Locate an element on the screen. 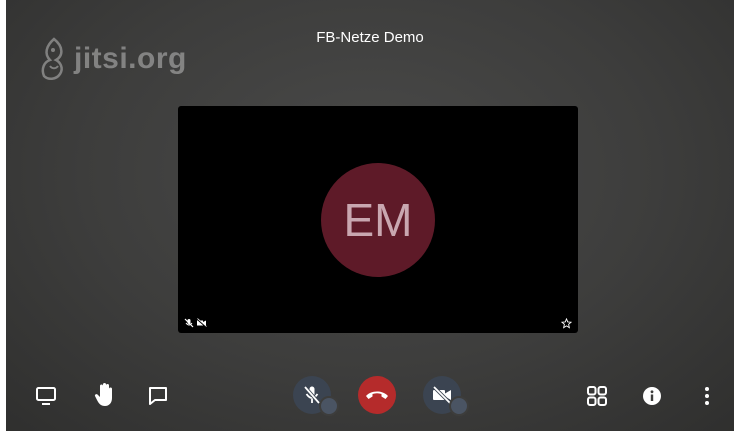  share-screen-button is located at coordinates (46, 396).